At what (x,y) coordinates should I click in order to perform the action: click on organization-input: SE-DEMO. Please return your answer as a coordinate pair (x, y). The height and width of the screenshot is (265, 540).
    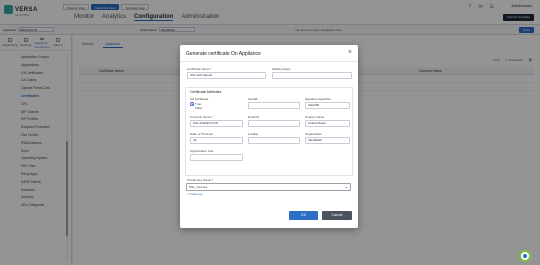
    Looking at the image, I should click on (327, 140).